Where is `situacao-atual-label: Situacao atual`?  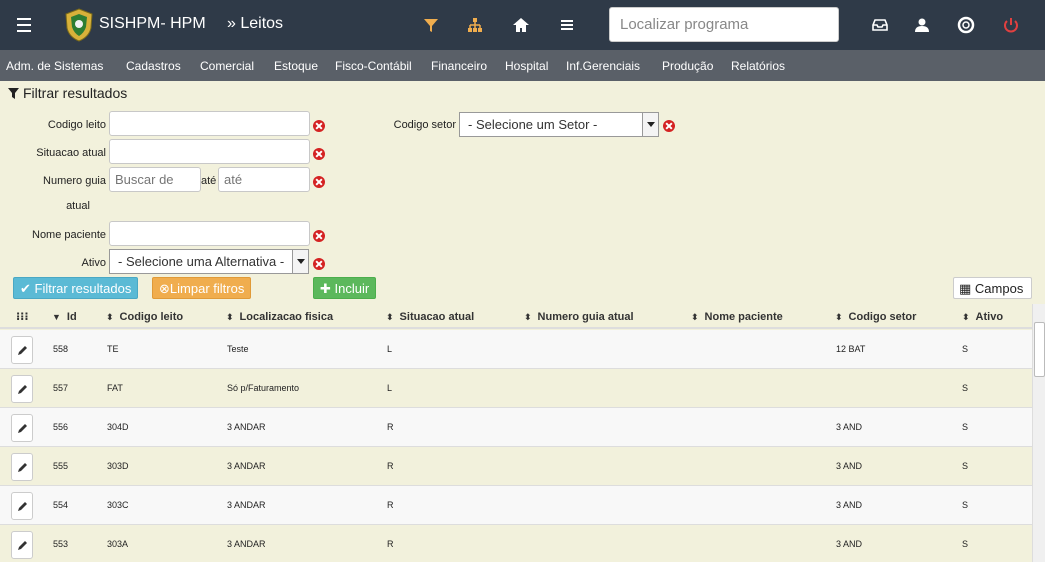 situacao-atual-label: Situacao atual is located at coordinates (71, 153).